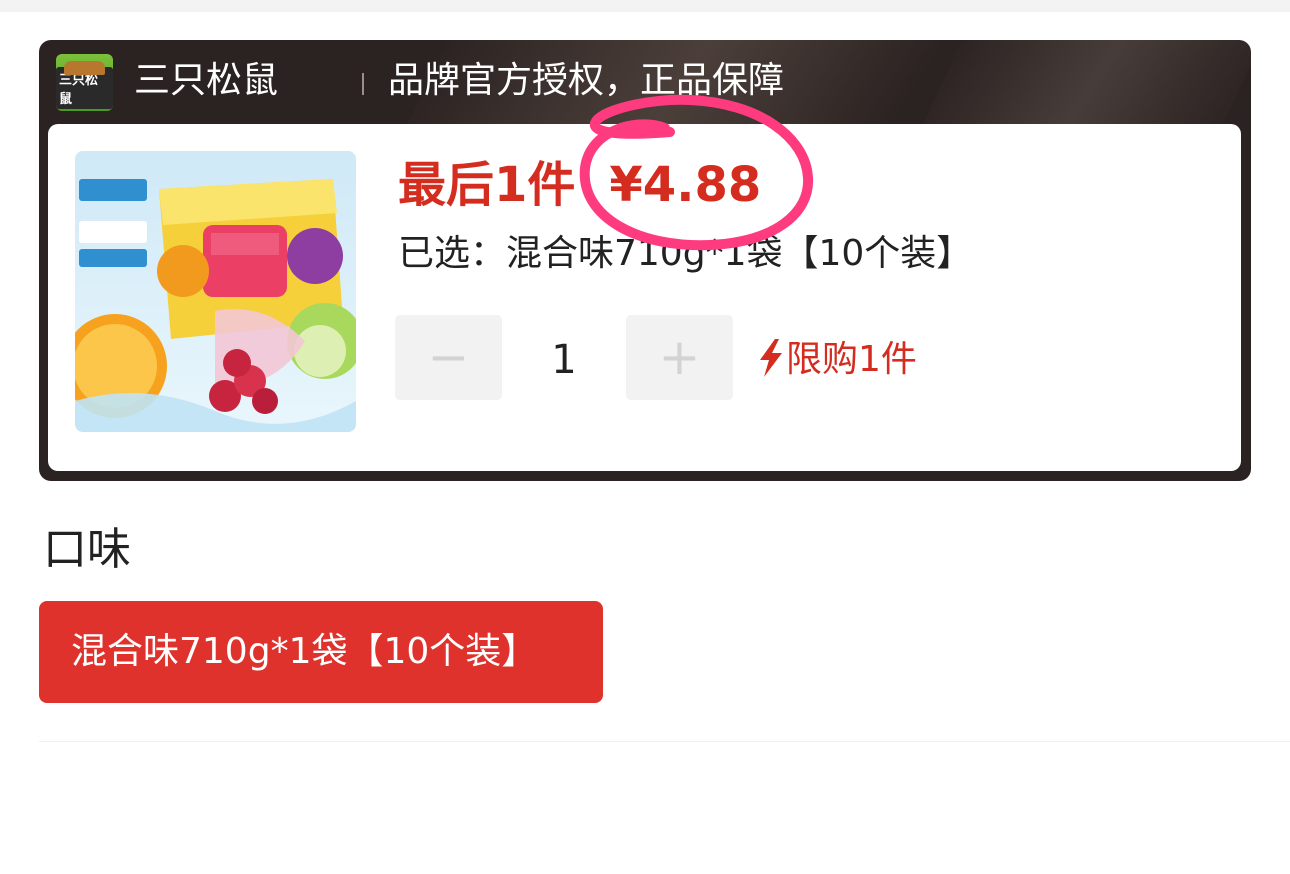  I want to click on squirrel-mascots-icon, so click(84, 68).